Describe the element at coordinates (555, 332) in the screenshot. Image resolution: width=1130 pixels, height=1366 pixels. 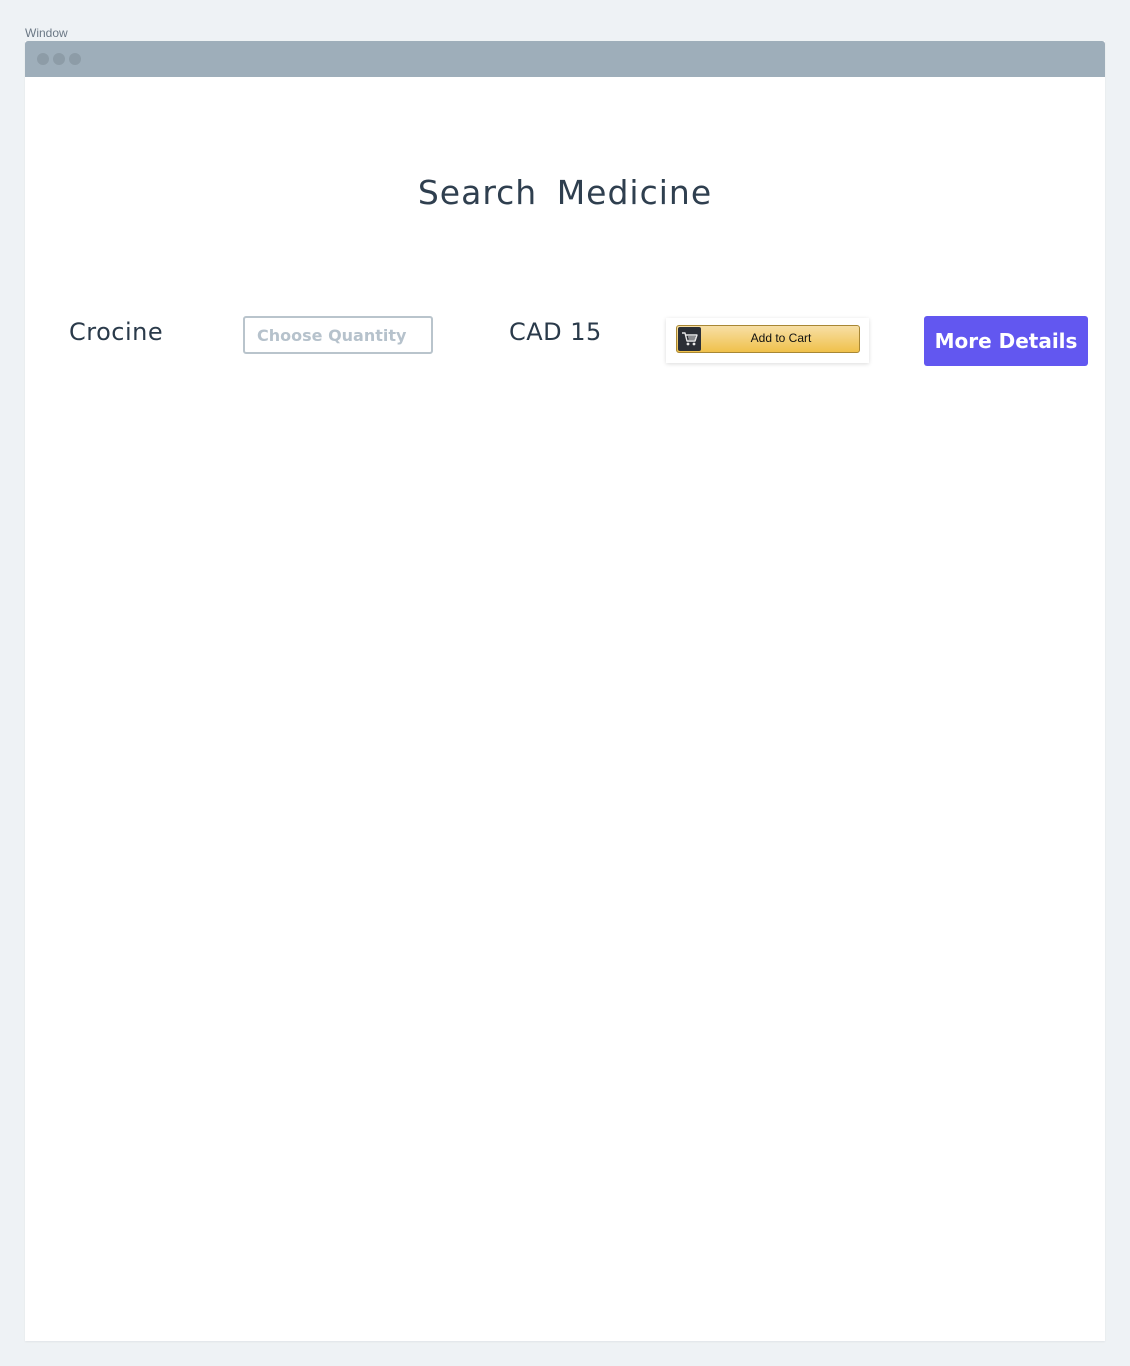
I see `product-price: CAD 15` at that location.